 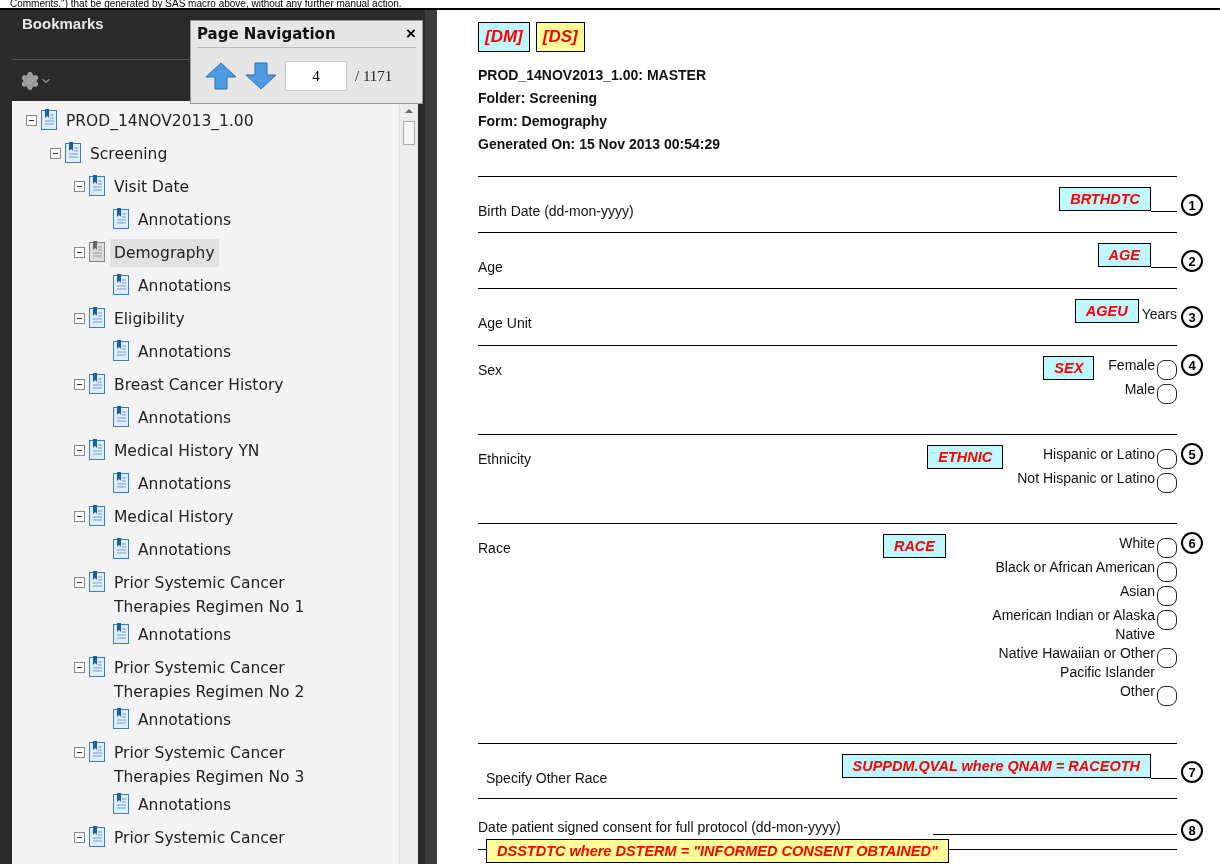 I want to click on form-info: Folder: Screening, so click(x=538, y=98).